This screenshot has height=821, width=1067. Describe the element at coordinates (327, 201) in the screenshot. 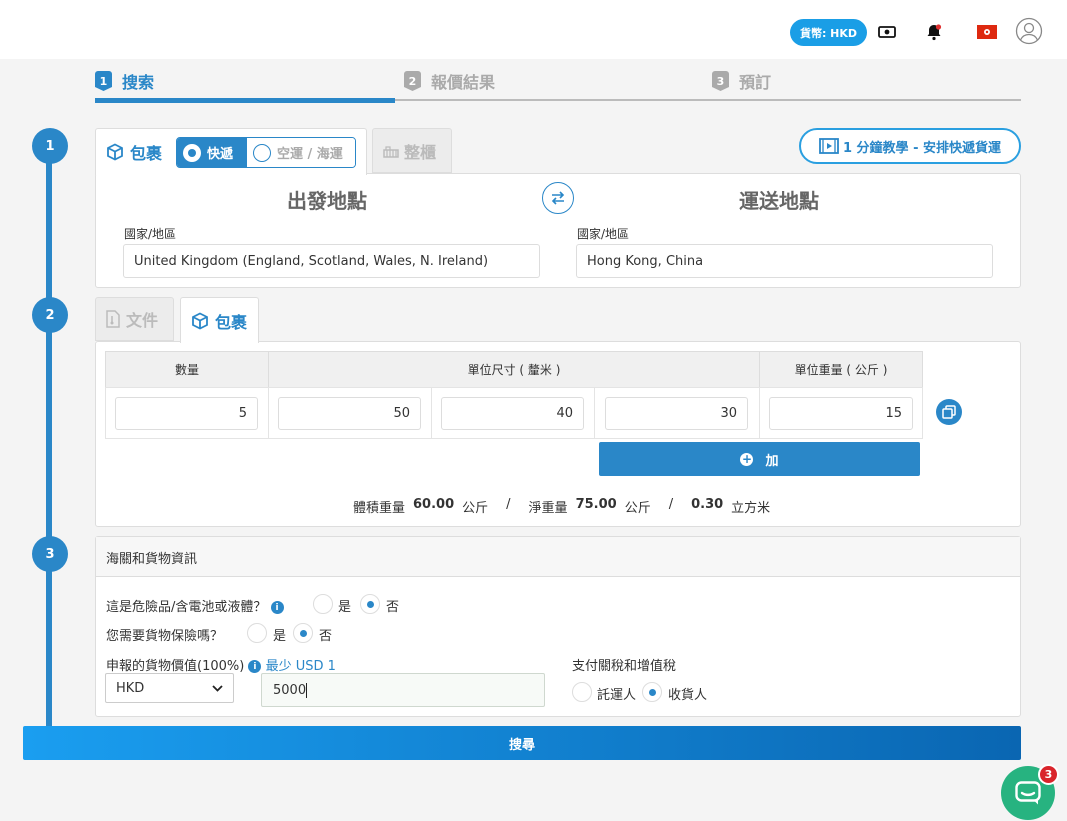

I see `origin-title: 出發地點` at that location.